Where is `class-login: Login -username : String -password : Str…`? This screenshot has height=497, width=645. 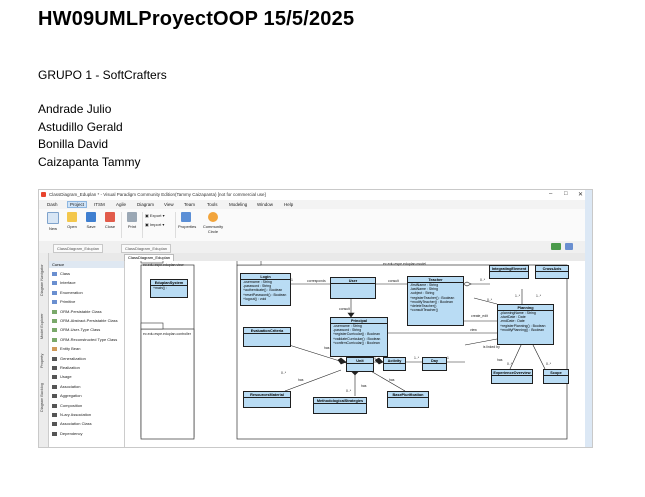 class-login: Login -username : String -password : Str… is located at coordinates (265, 289).